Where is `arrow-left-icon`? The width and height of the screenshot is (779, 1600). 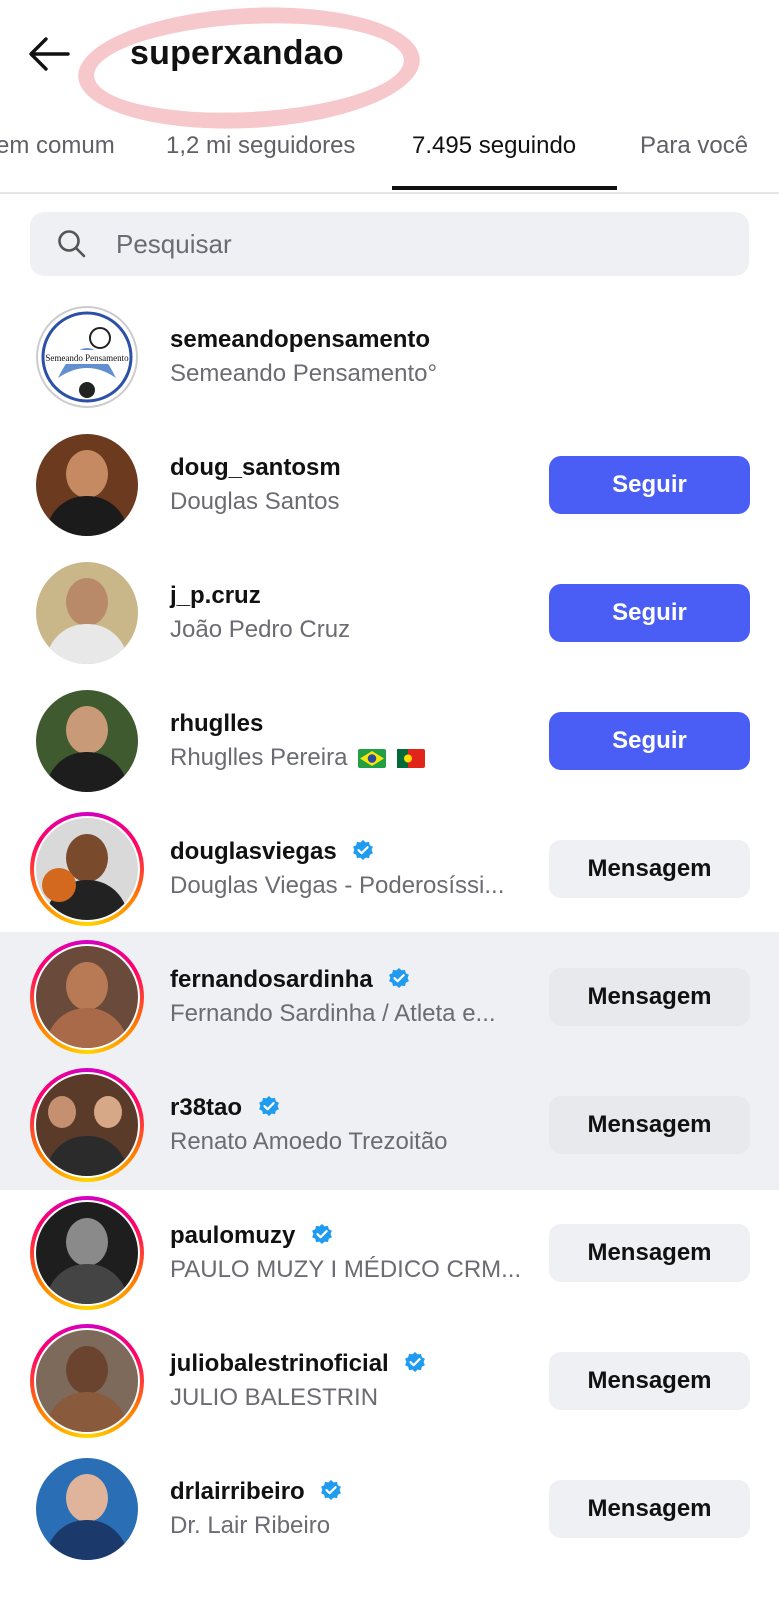
arrow-left-icon is located at coordinates (49, 54).